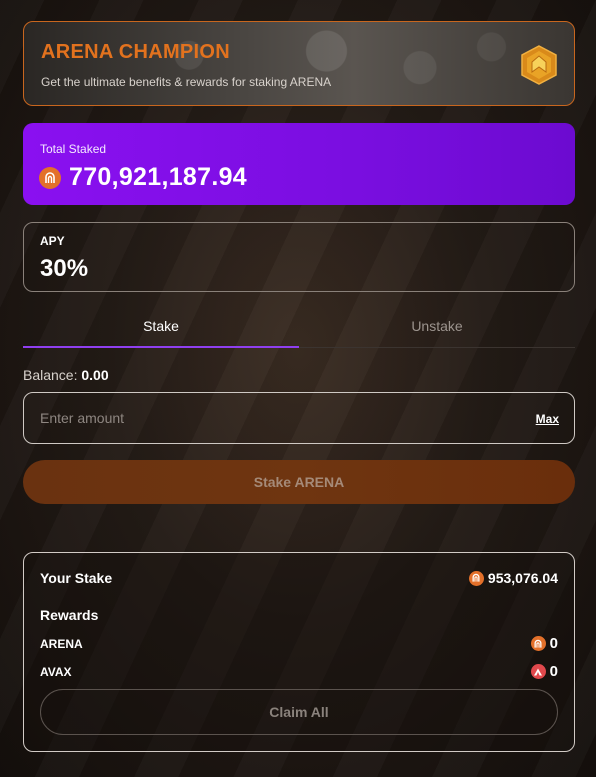  I want to click on your-stake-value: 953,076.04, so click(522, 578).